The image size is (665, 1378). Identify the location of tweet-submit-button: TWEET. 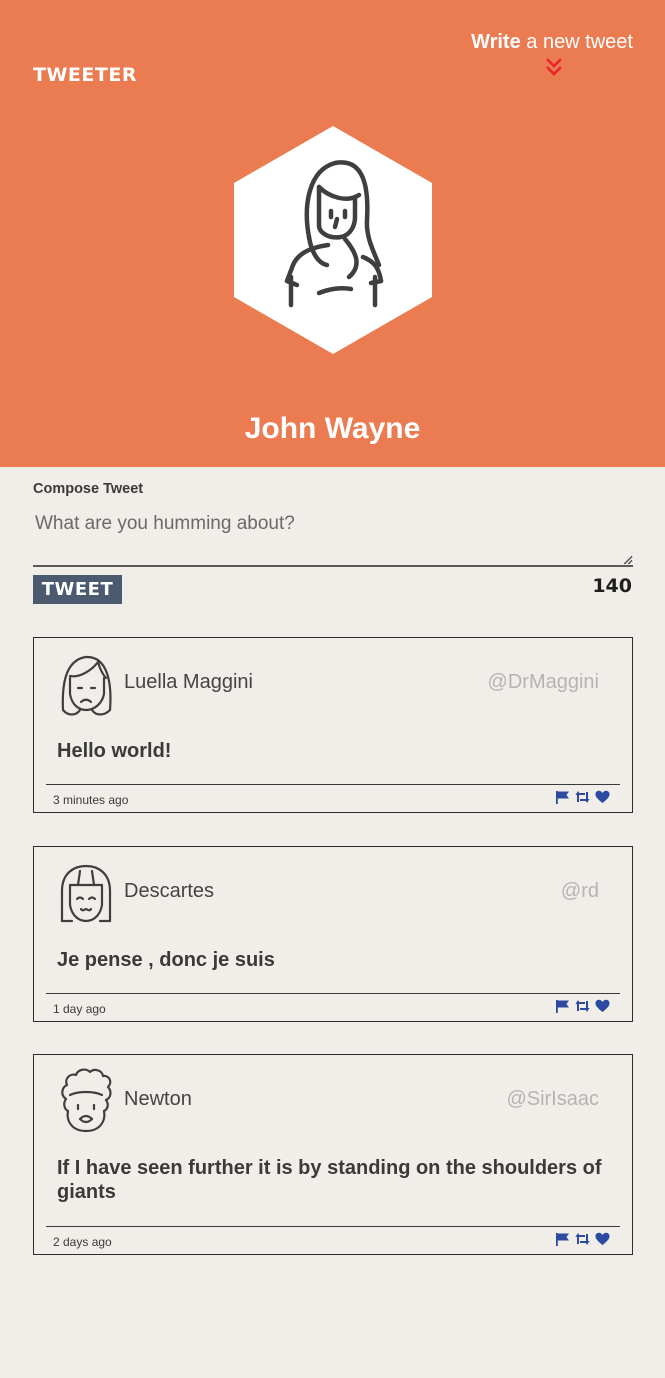
(77, 589).